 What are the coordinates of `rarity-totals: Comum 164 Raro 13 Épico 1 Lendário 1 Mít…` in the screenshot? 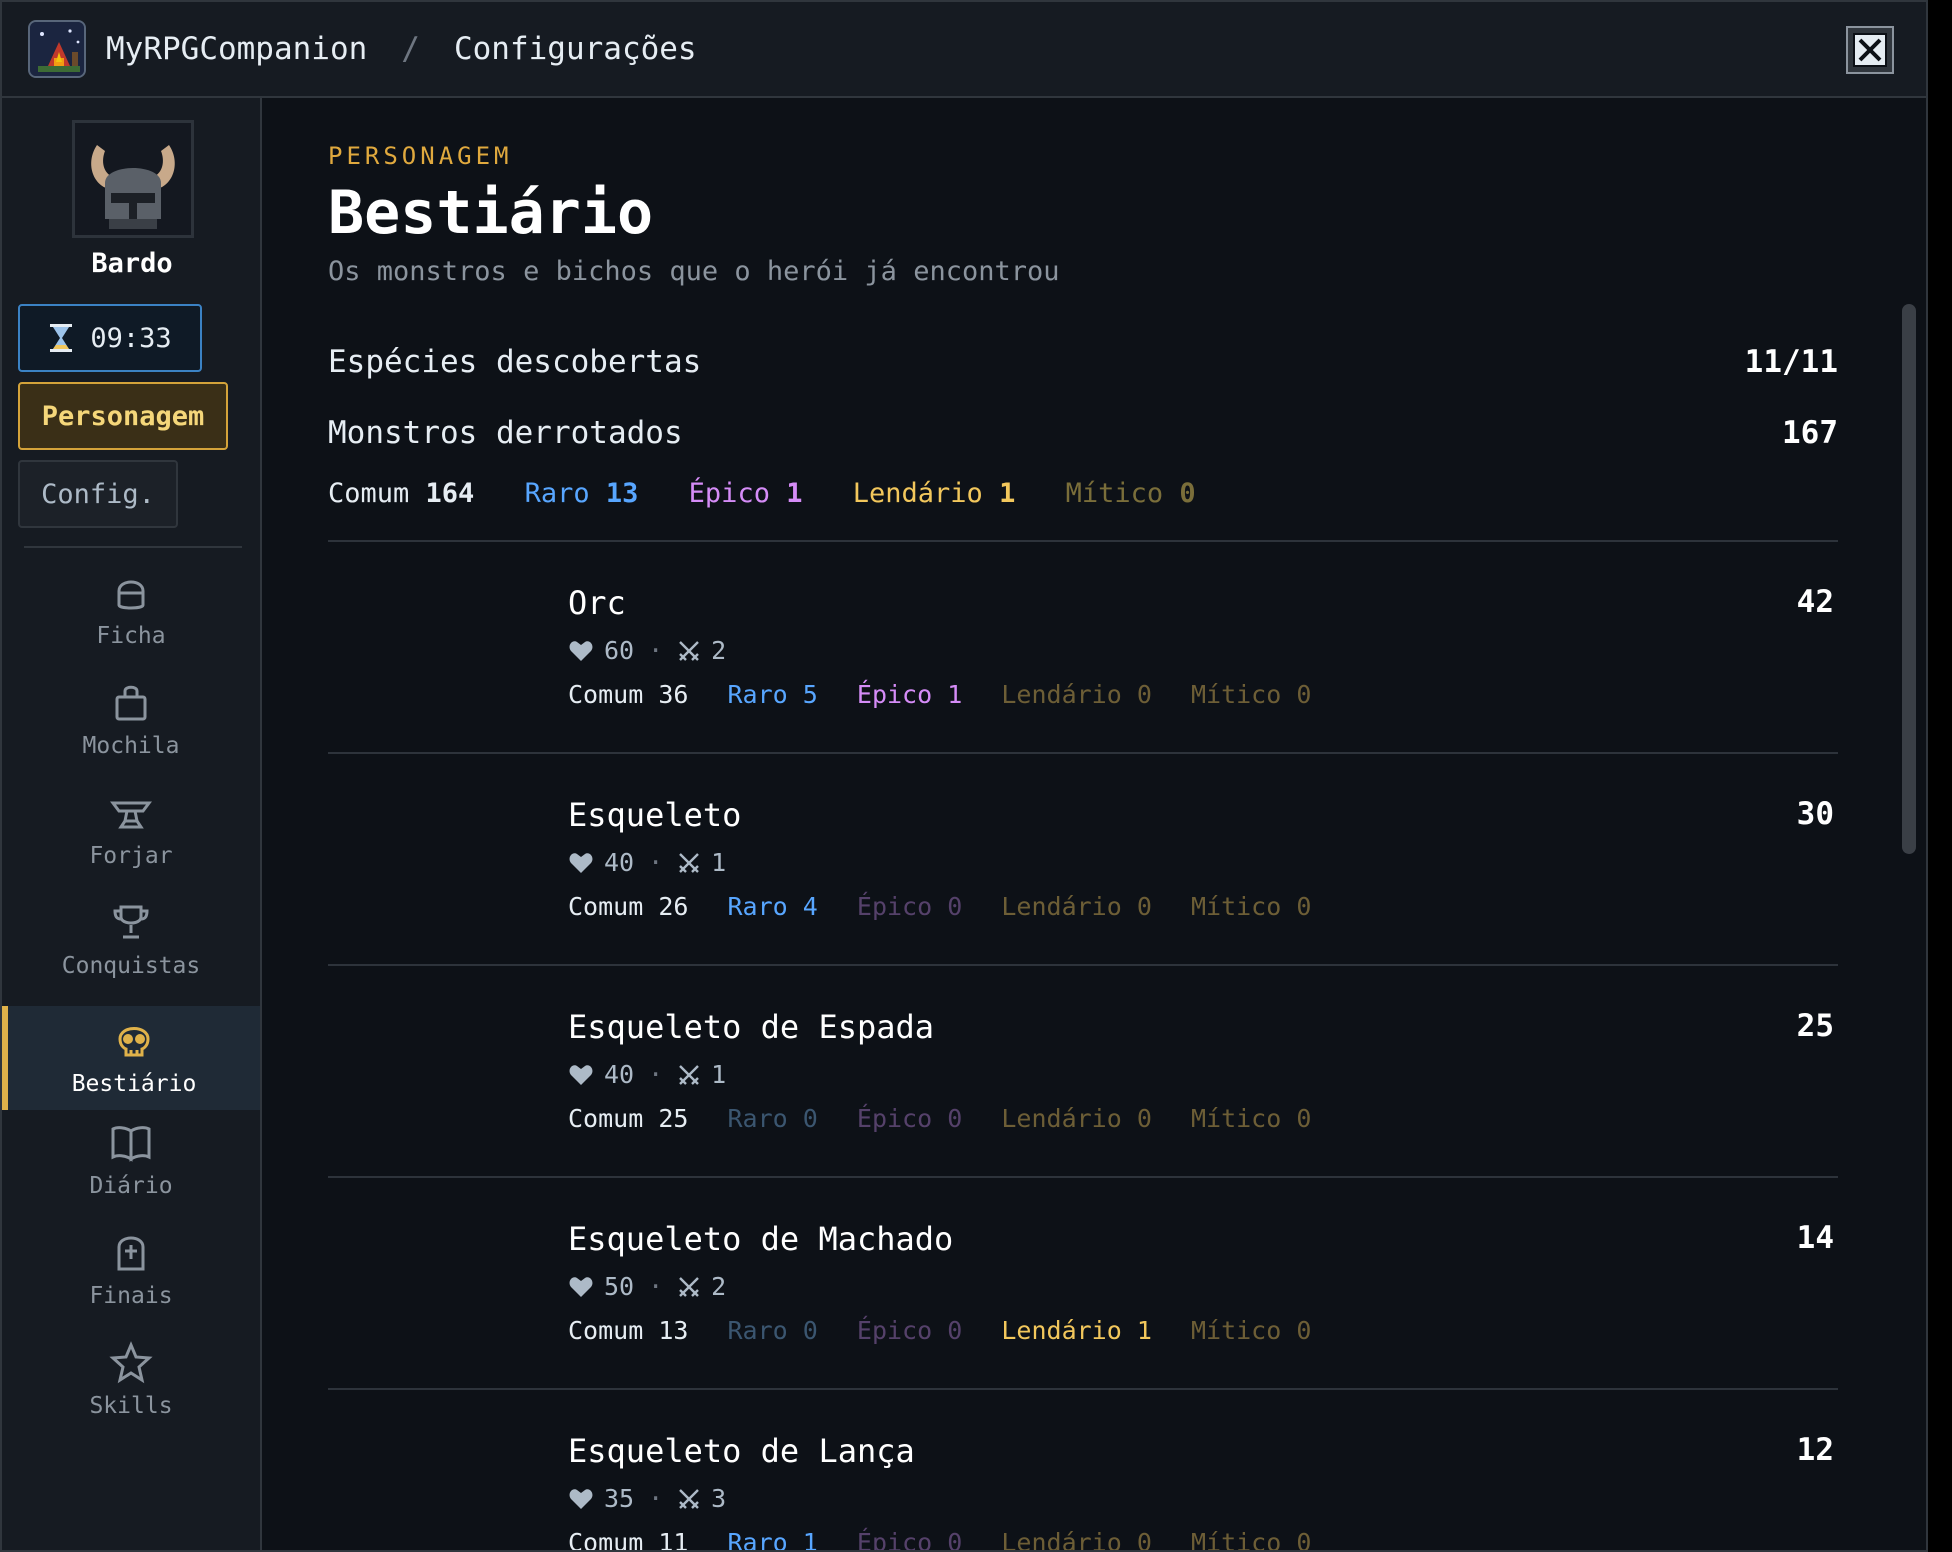 It's located at (779, 493).